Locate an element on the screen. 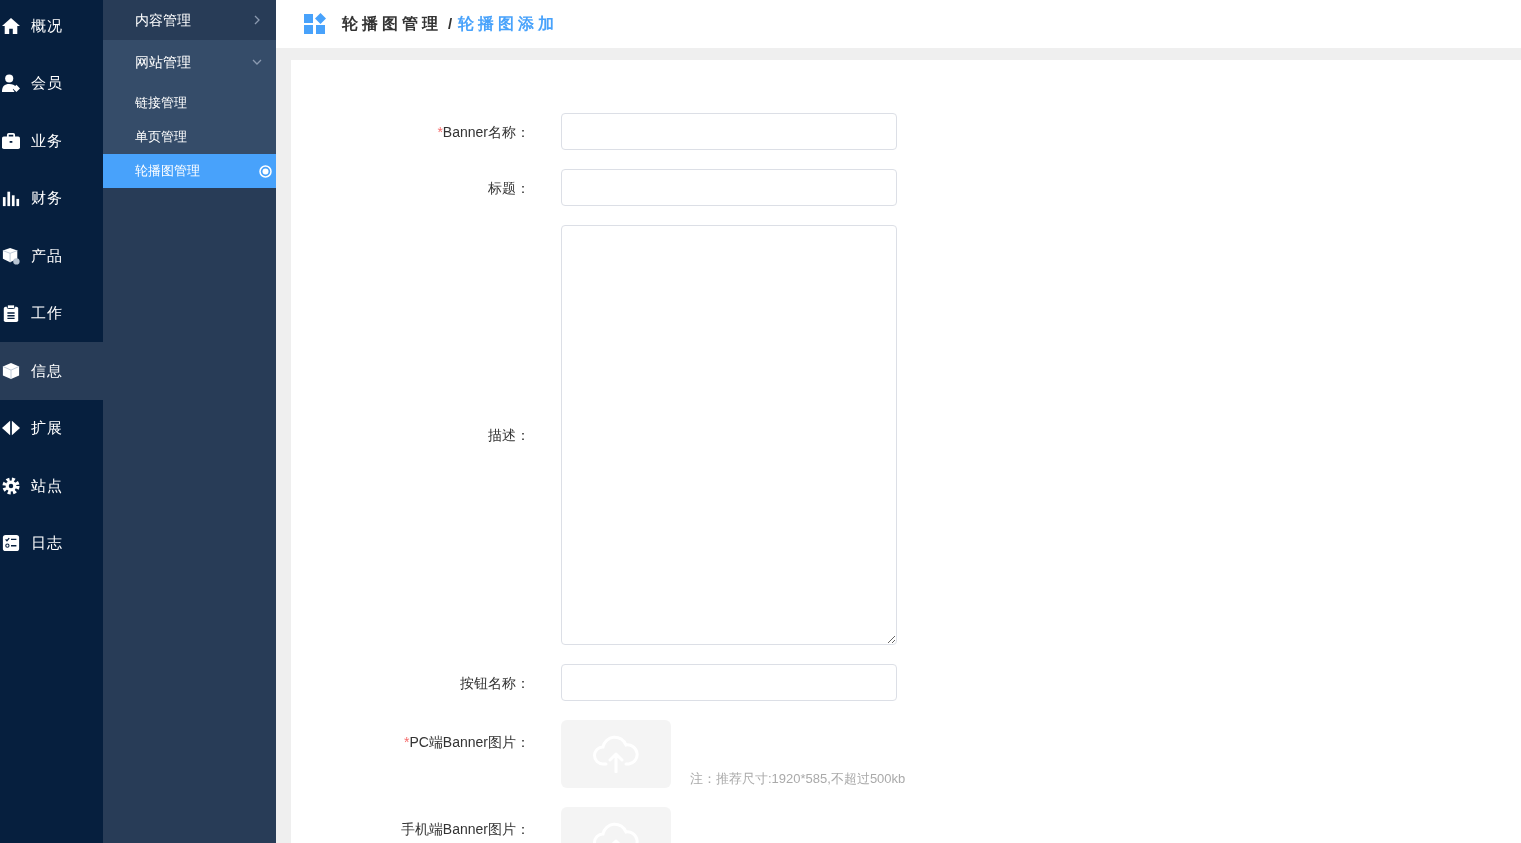 The image size is (1521, 843). box-icon is located at coordinates (11, 255).